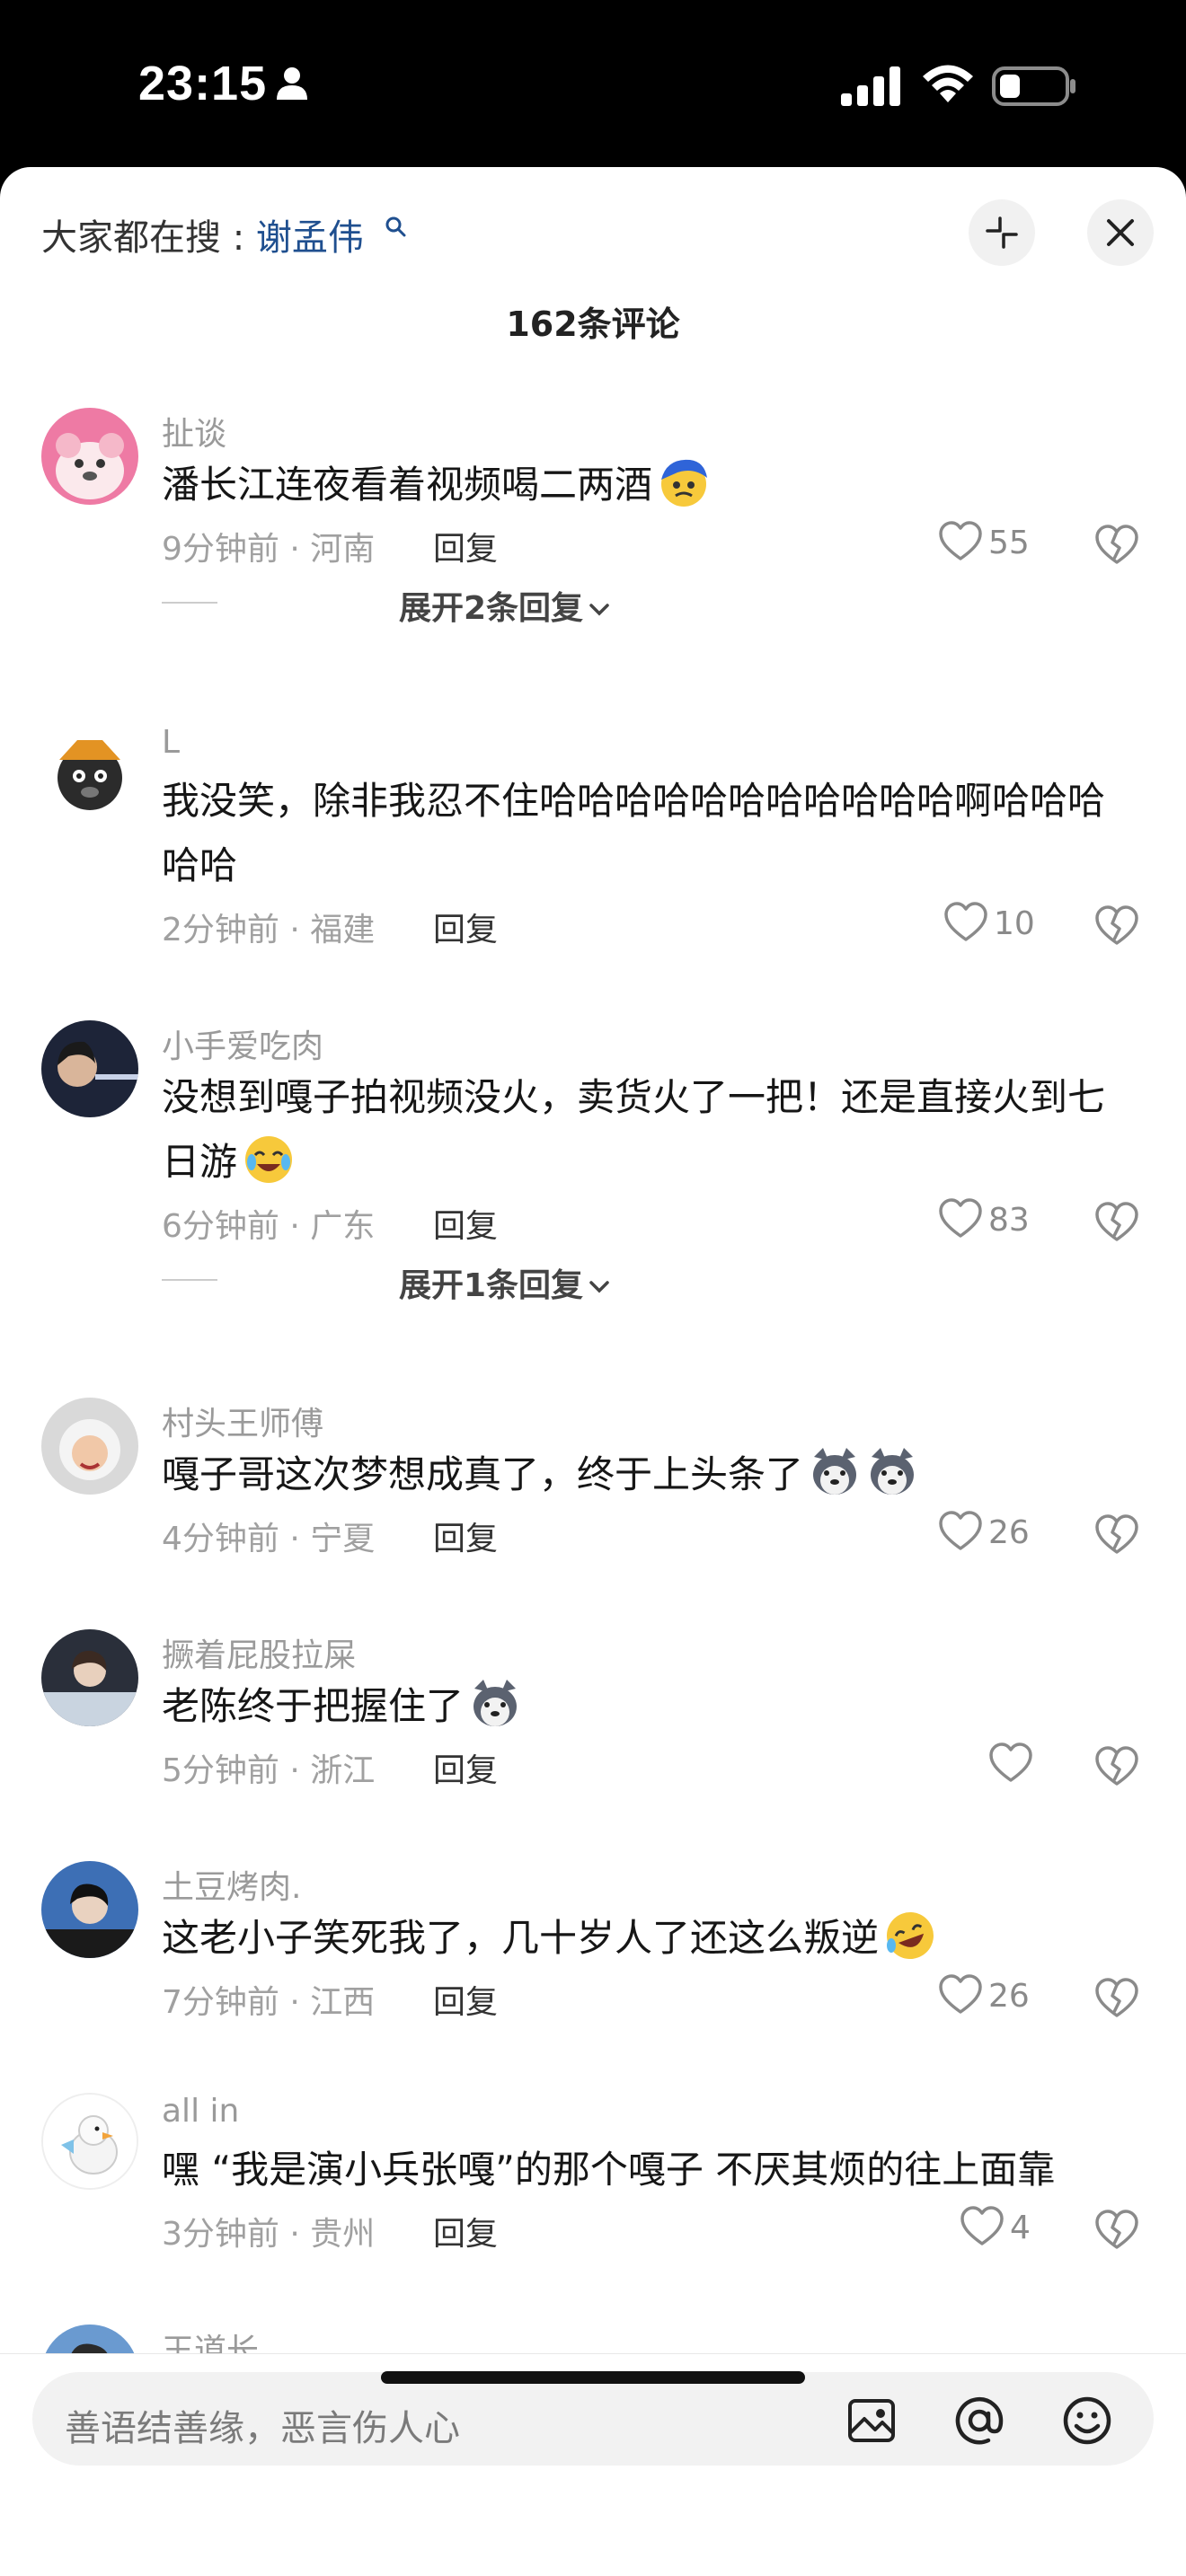  Describe the element at coordinates (634, 833) in the screenshot. I see `comment-text: 我没笑，除非我忍不住哈哈哈哈哈哈哈哈哈哈哈啊哈哈哈哈哈` at that location.